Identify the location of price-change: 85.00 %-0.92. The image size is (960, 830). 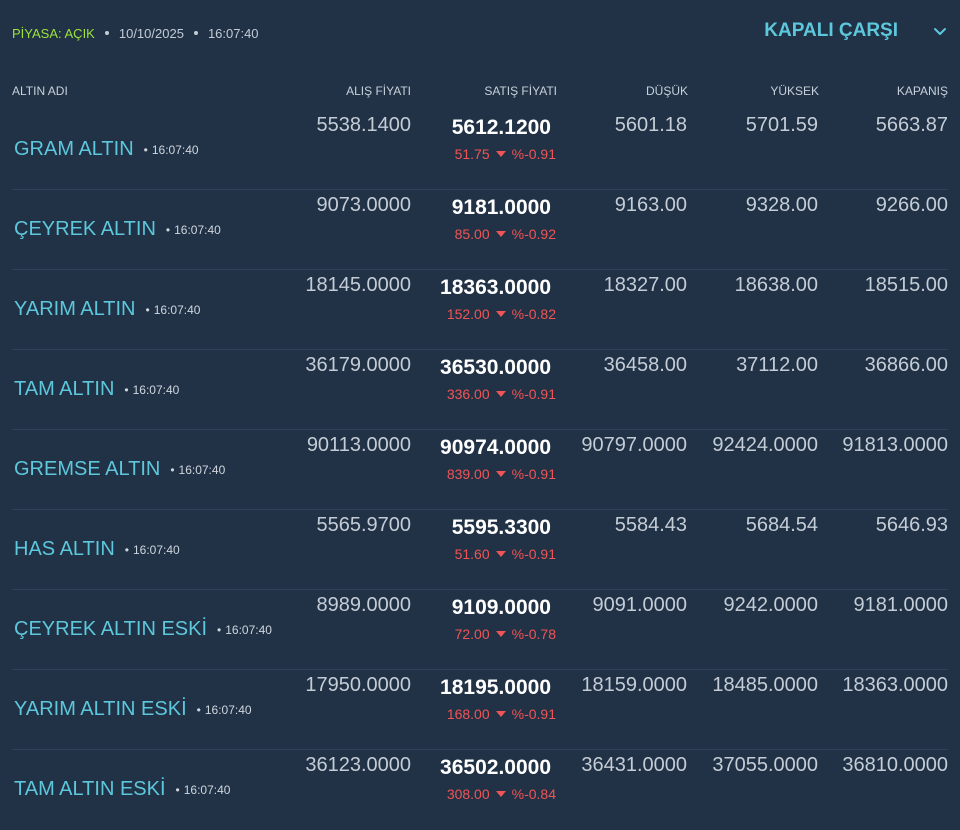
(505, 234).